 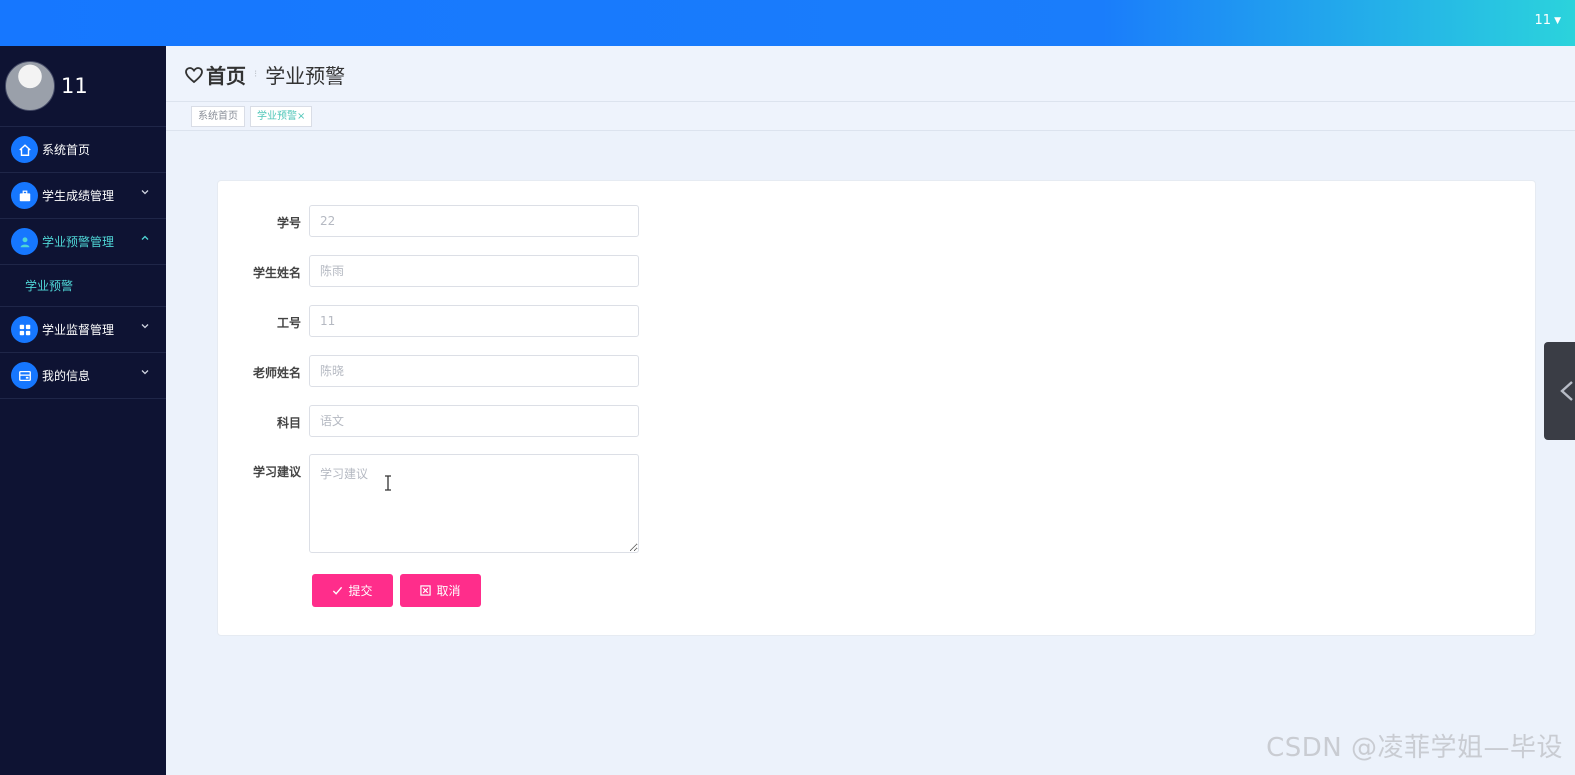 What do you see at coordinates (74, 86) in the screenshot?
I see `profile-name: 11` at bounding box center [74, 86].